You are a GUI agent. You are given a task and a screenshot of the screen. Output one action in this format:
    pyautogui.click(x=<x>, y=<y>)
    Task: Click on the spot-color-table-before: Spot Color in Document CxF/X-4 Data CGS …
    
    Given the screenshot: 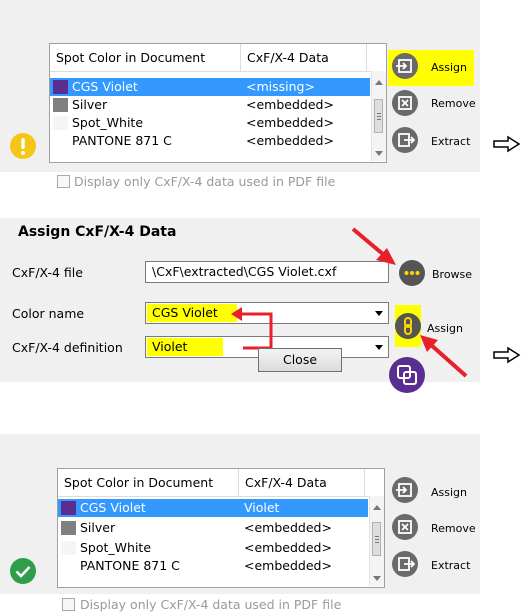 What is the action you would take?
    pyautogui.click(x=218, y=103)
    